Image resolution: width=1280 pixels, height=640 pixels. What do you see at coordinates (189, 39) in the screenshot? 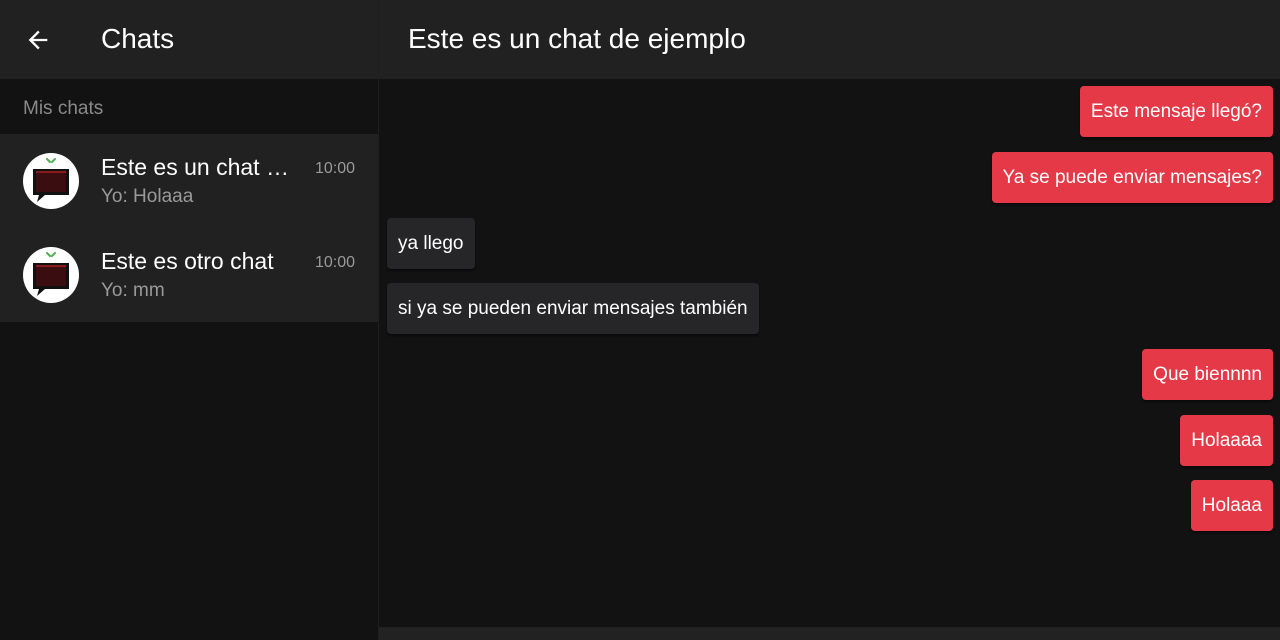
I see `sidebar-header: Chats` at bounding box center [189, 39].